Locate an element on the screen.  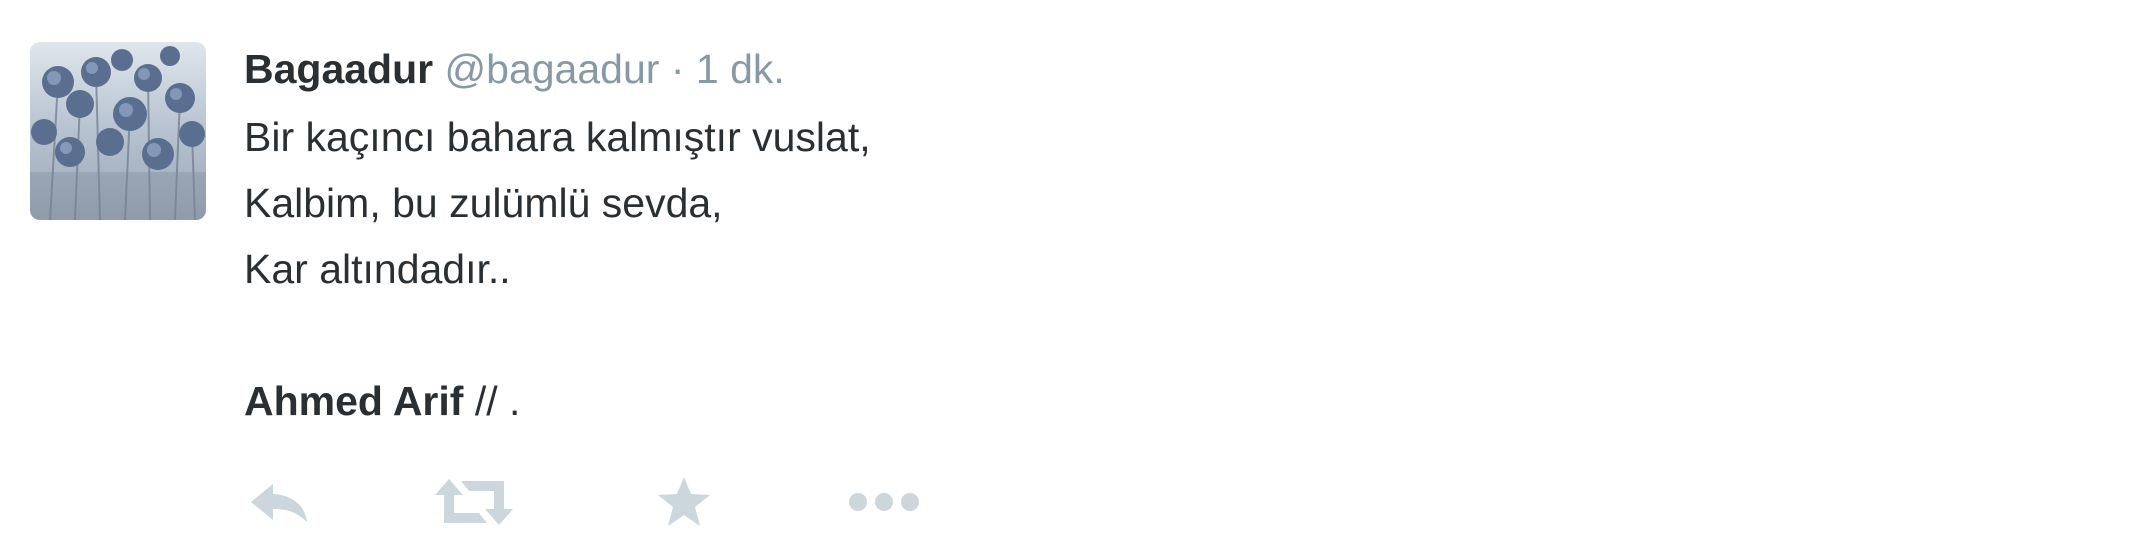
reply-icon is located at coordinates (279, 503).